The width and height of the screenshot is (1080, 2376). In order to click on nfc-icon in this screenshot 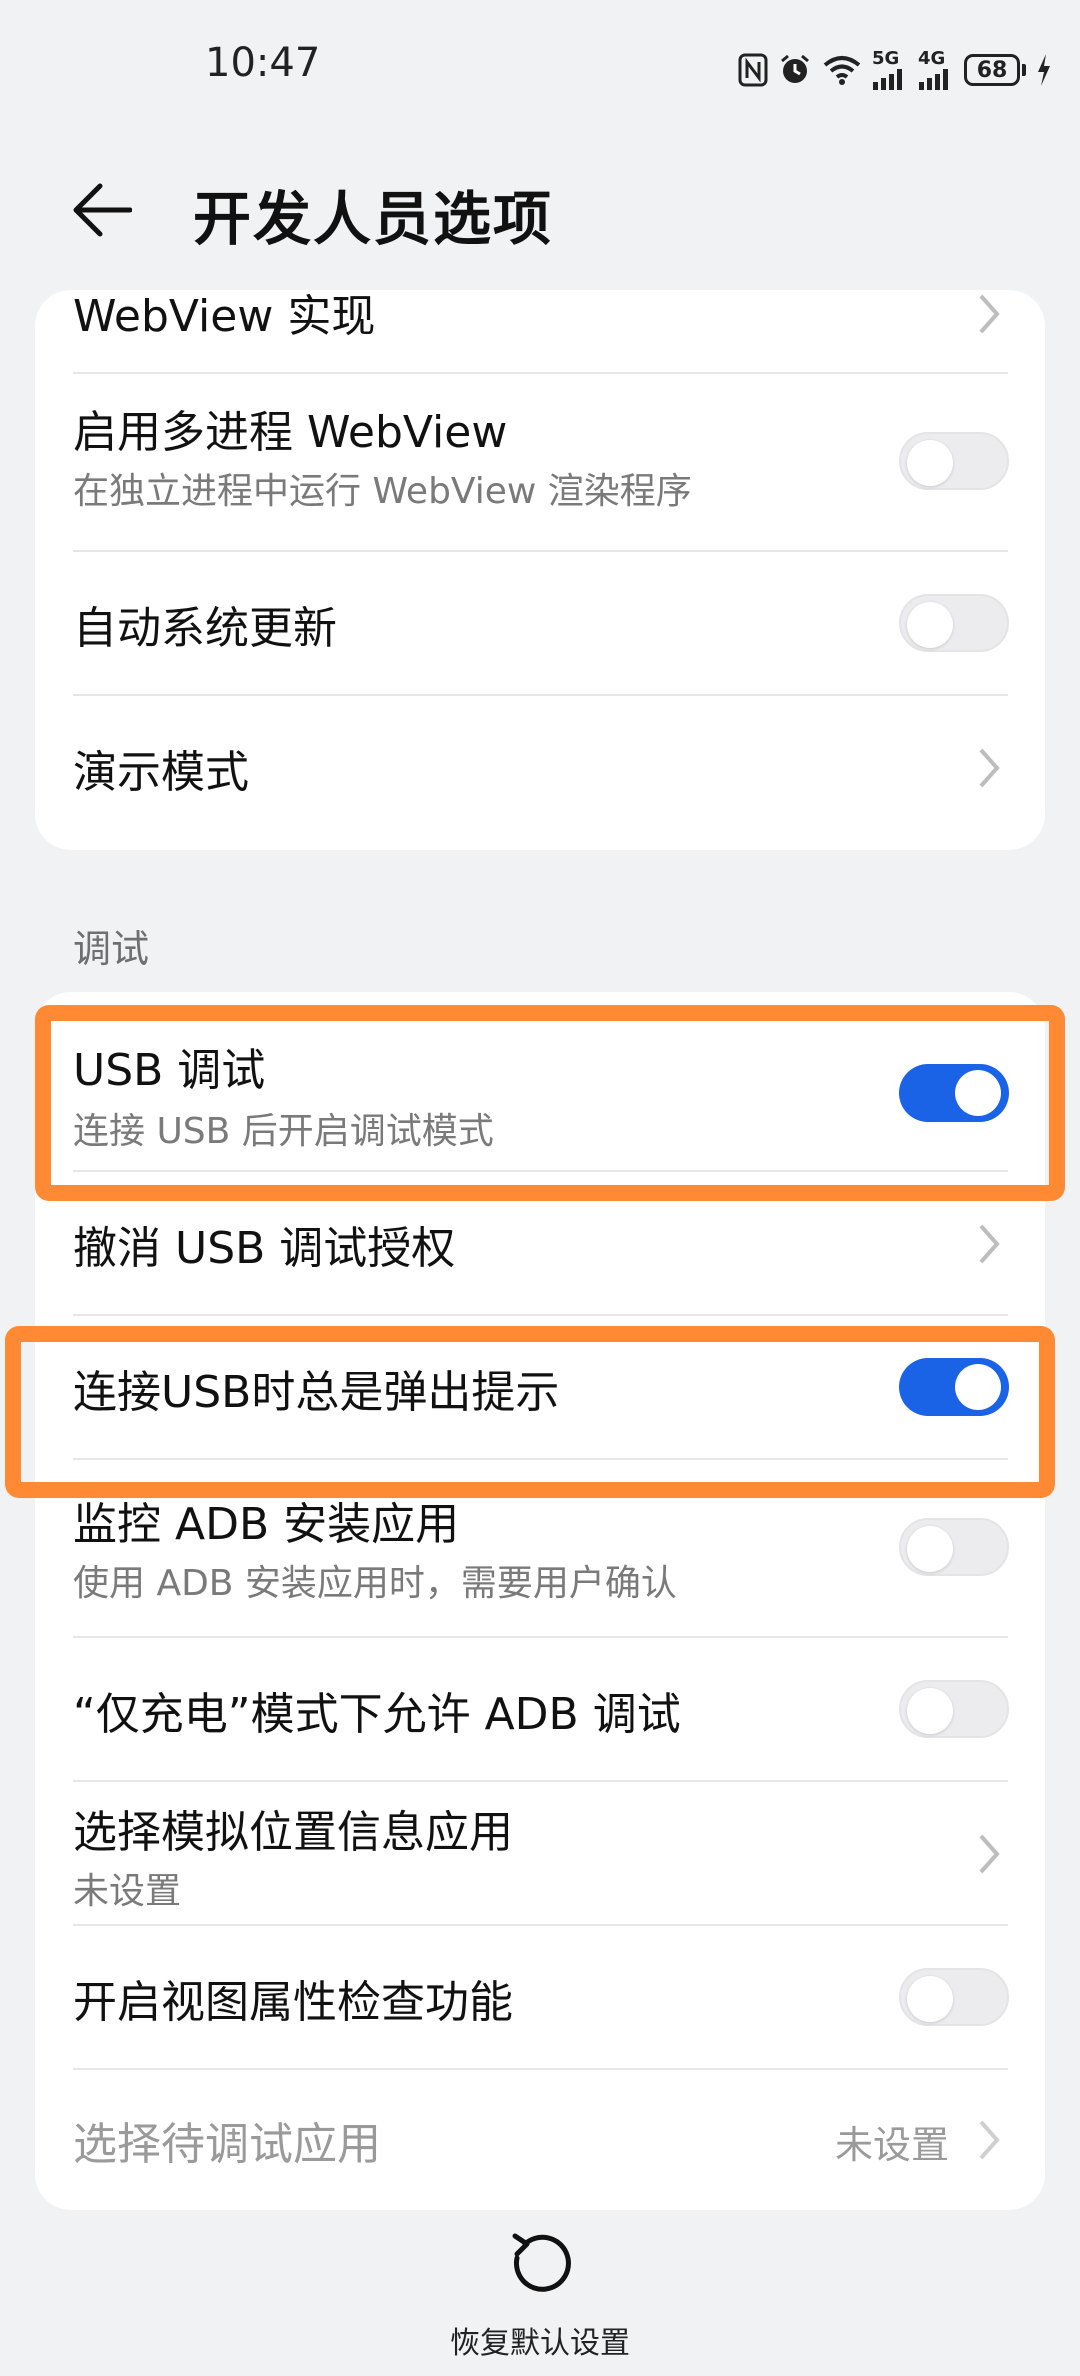, I will do `click(753, 70)`.